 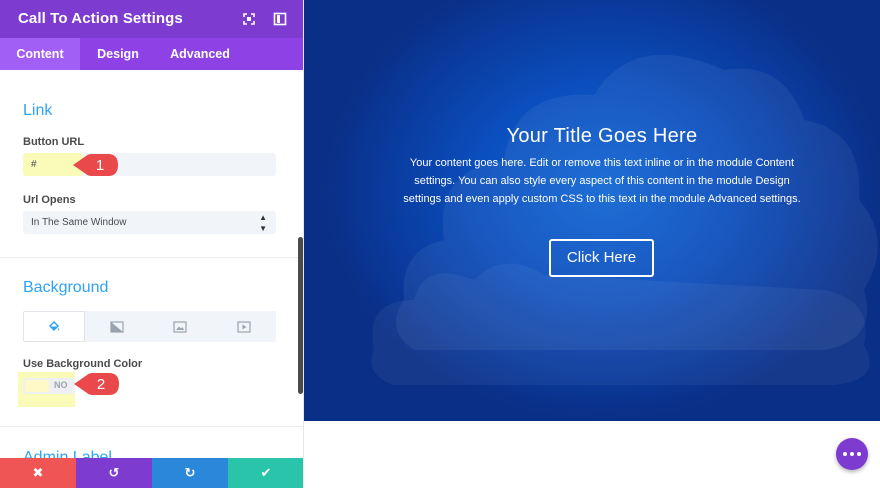 What do you see at coordinates (79, 222) in the screenshot?
I see `url-opens-value: In The Same Window` at bounding box center [79, 222].